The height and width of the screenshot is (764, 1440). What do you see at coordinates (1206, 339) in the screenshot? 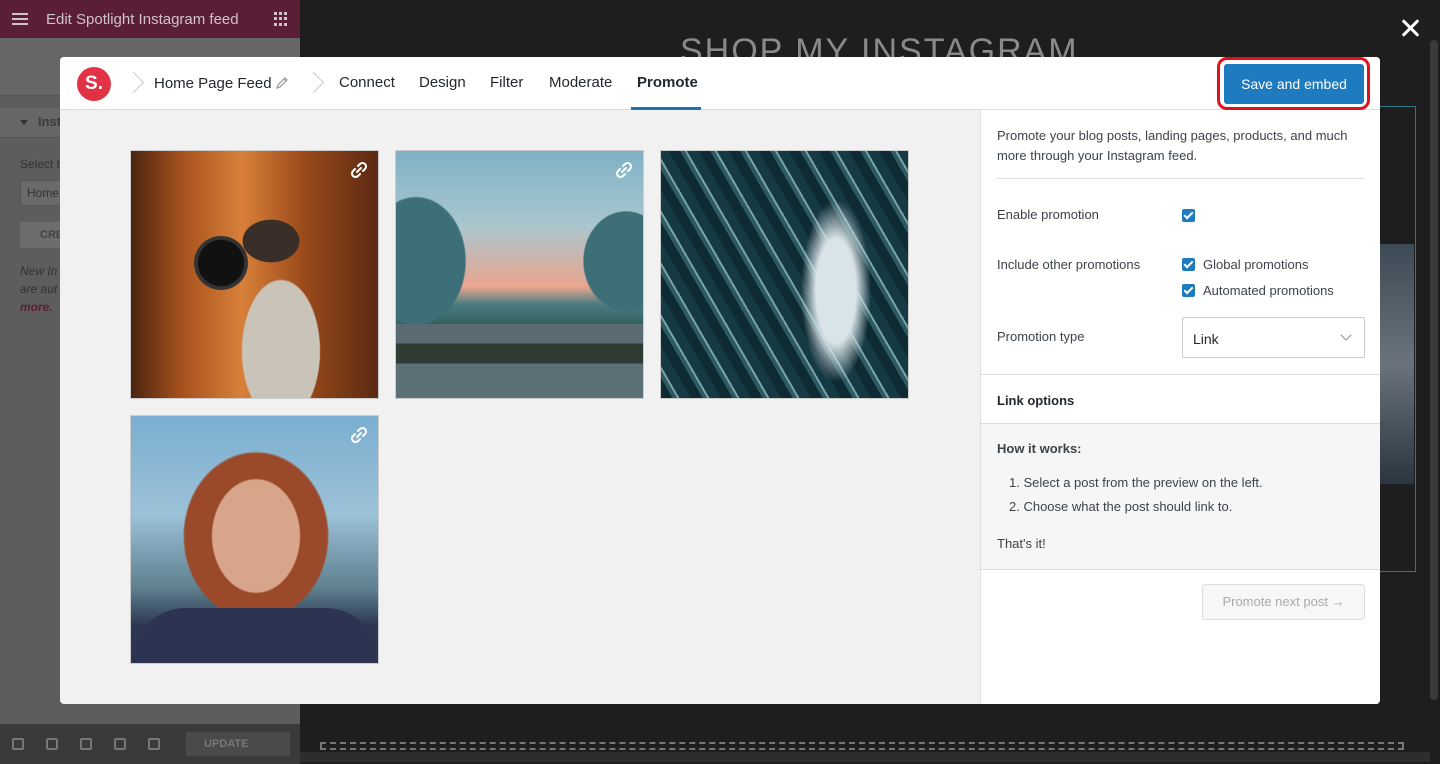
I see `promotion-type-value: Link` at bounding box center [1206, 339].